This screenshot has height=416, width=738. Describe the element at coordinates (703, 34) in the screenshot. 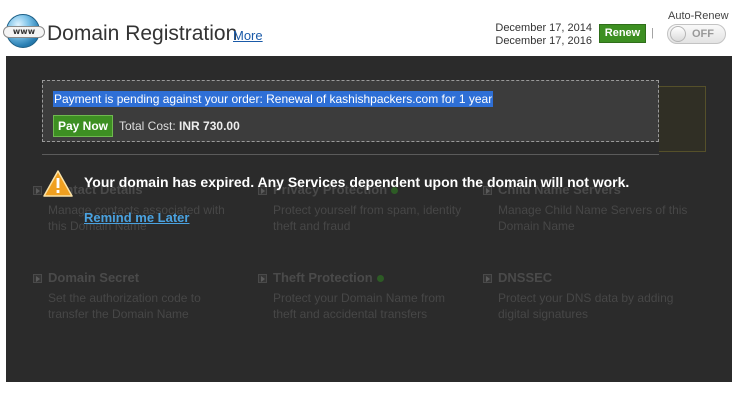

I see `toggle-state: OFF` at that location.